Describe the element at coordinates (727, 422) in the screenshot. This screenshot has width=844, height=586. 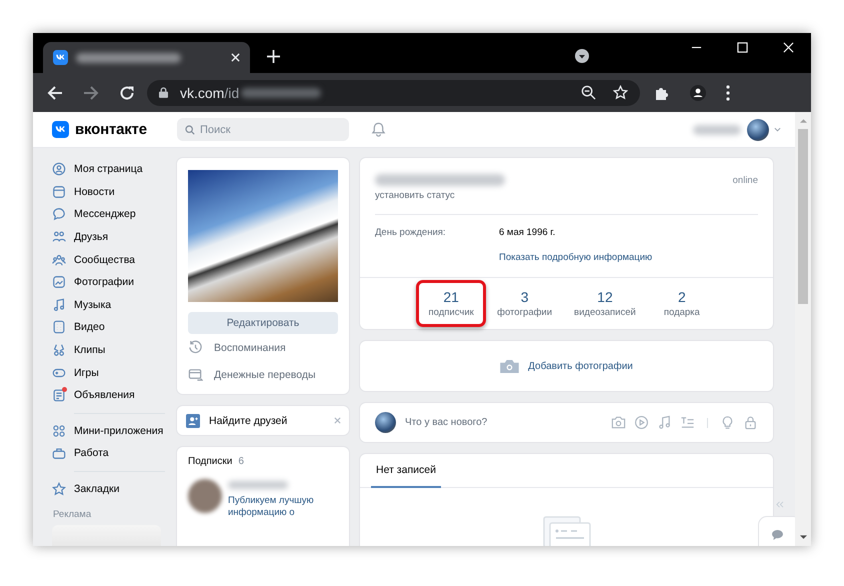
I see `lightbulb-icon` at that location.